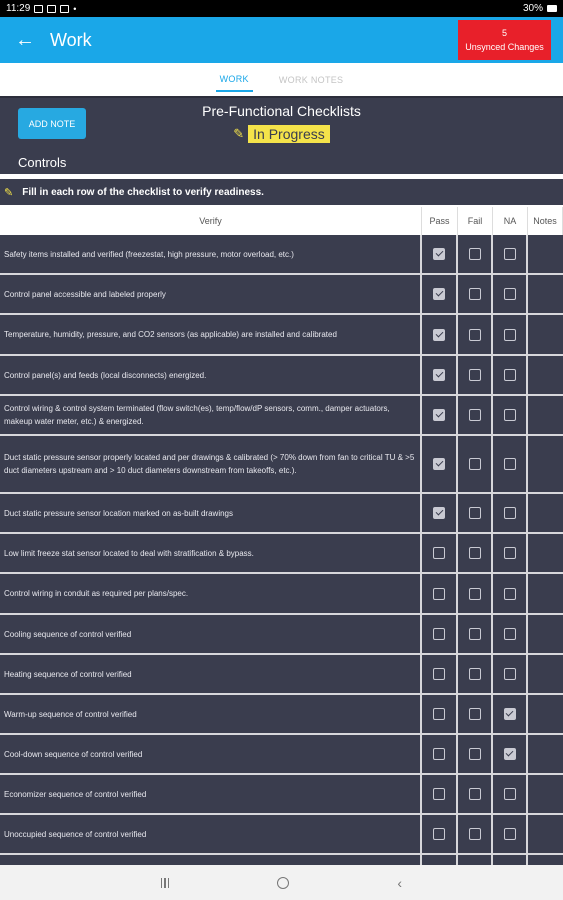 This screenshot has height=900, width=563. What do you see at coordinates (289, 134) in the screenshot?
I see `status-badge: In Progress` at bounding box center [289, 134].